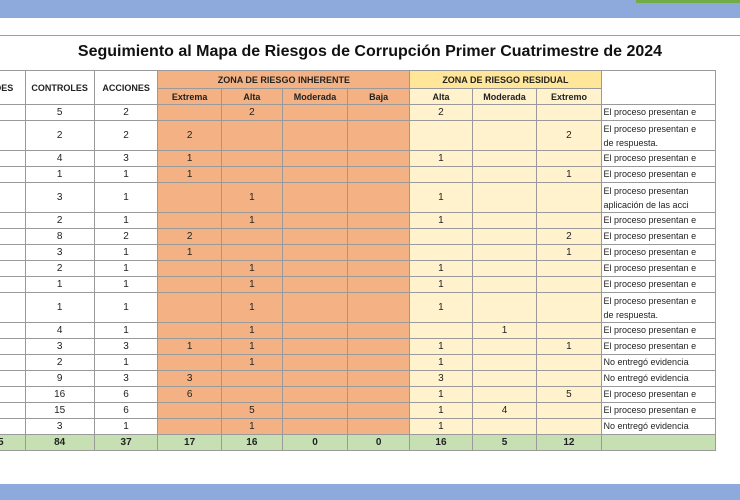 This screenshot has width=740, height=500. I want to click on header-inh-extrema: Extrema, so click(189, 96).